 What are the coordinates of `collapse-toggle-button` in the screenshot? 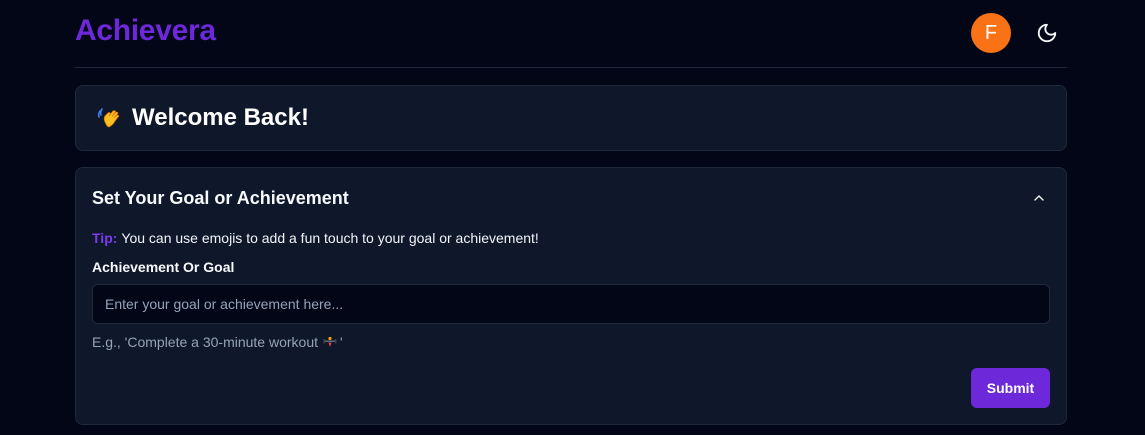 It's located at (1039, 198).